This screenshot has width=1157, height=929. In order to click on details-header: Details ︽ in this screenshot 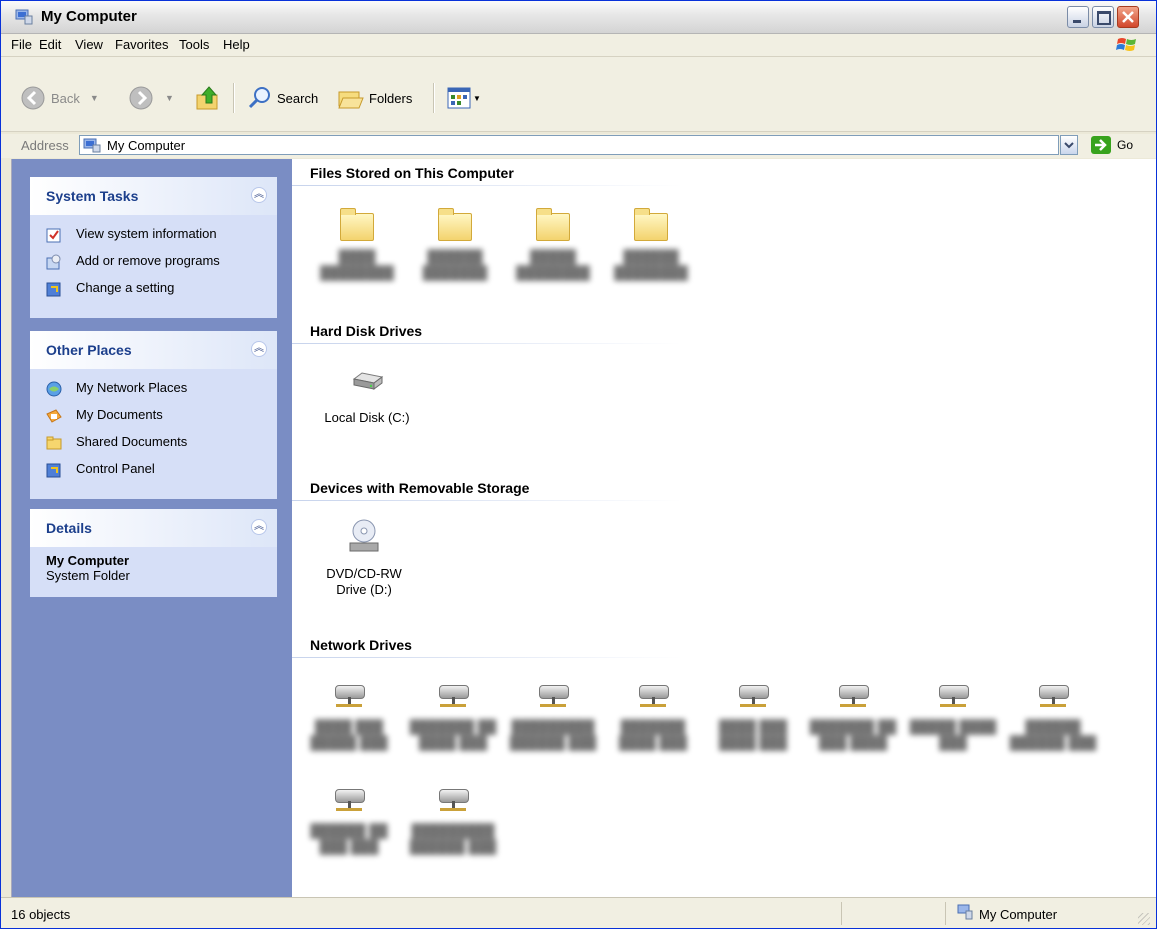, I will do `click(153, 528)`.